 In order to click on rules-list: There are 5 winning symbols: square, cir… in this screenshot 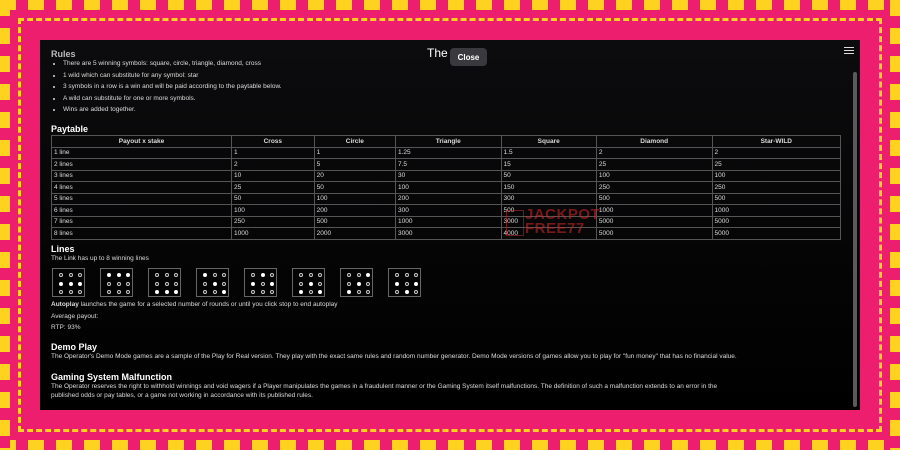, I will do `click(166, 88)`.